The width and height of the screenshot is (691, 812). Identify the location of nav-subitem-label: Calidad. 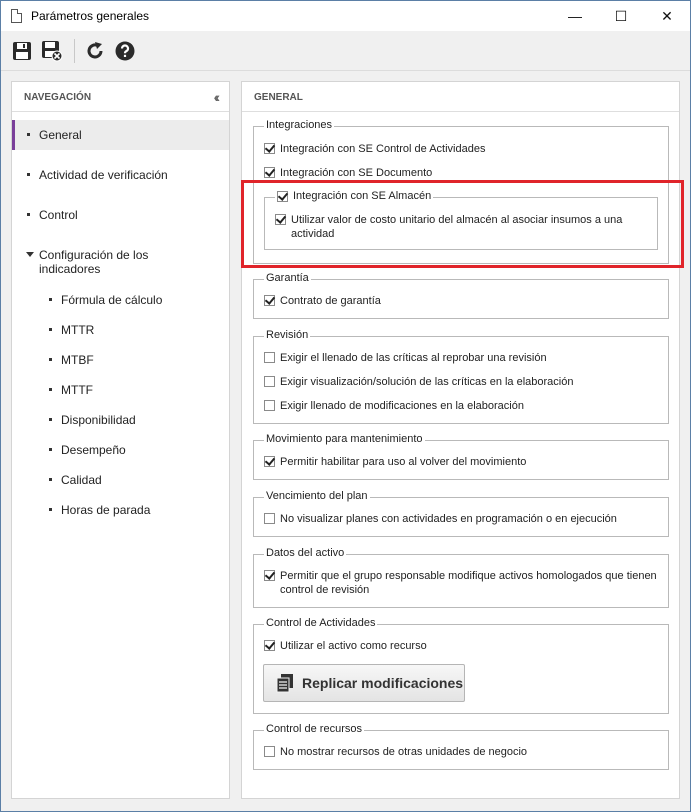
(81, 480).